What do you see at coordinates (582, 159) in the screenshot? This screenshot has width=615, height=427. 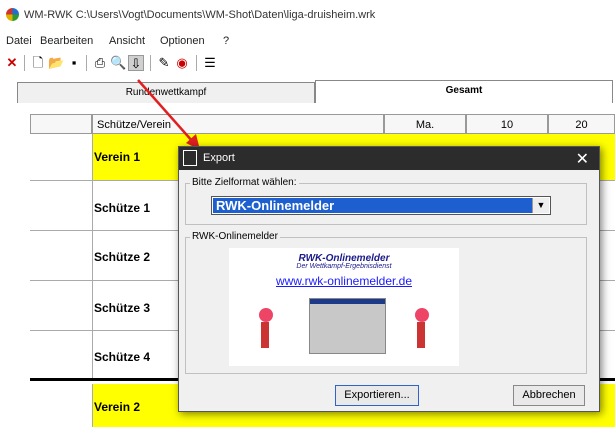 I see `close-icon: ✕` at bounding box center [582, 159].